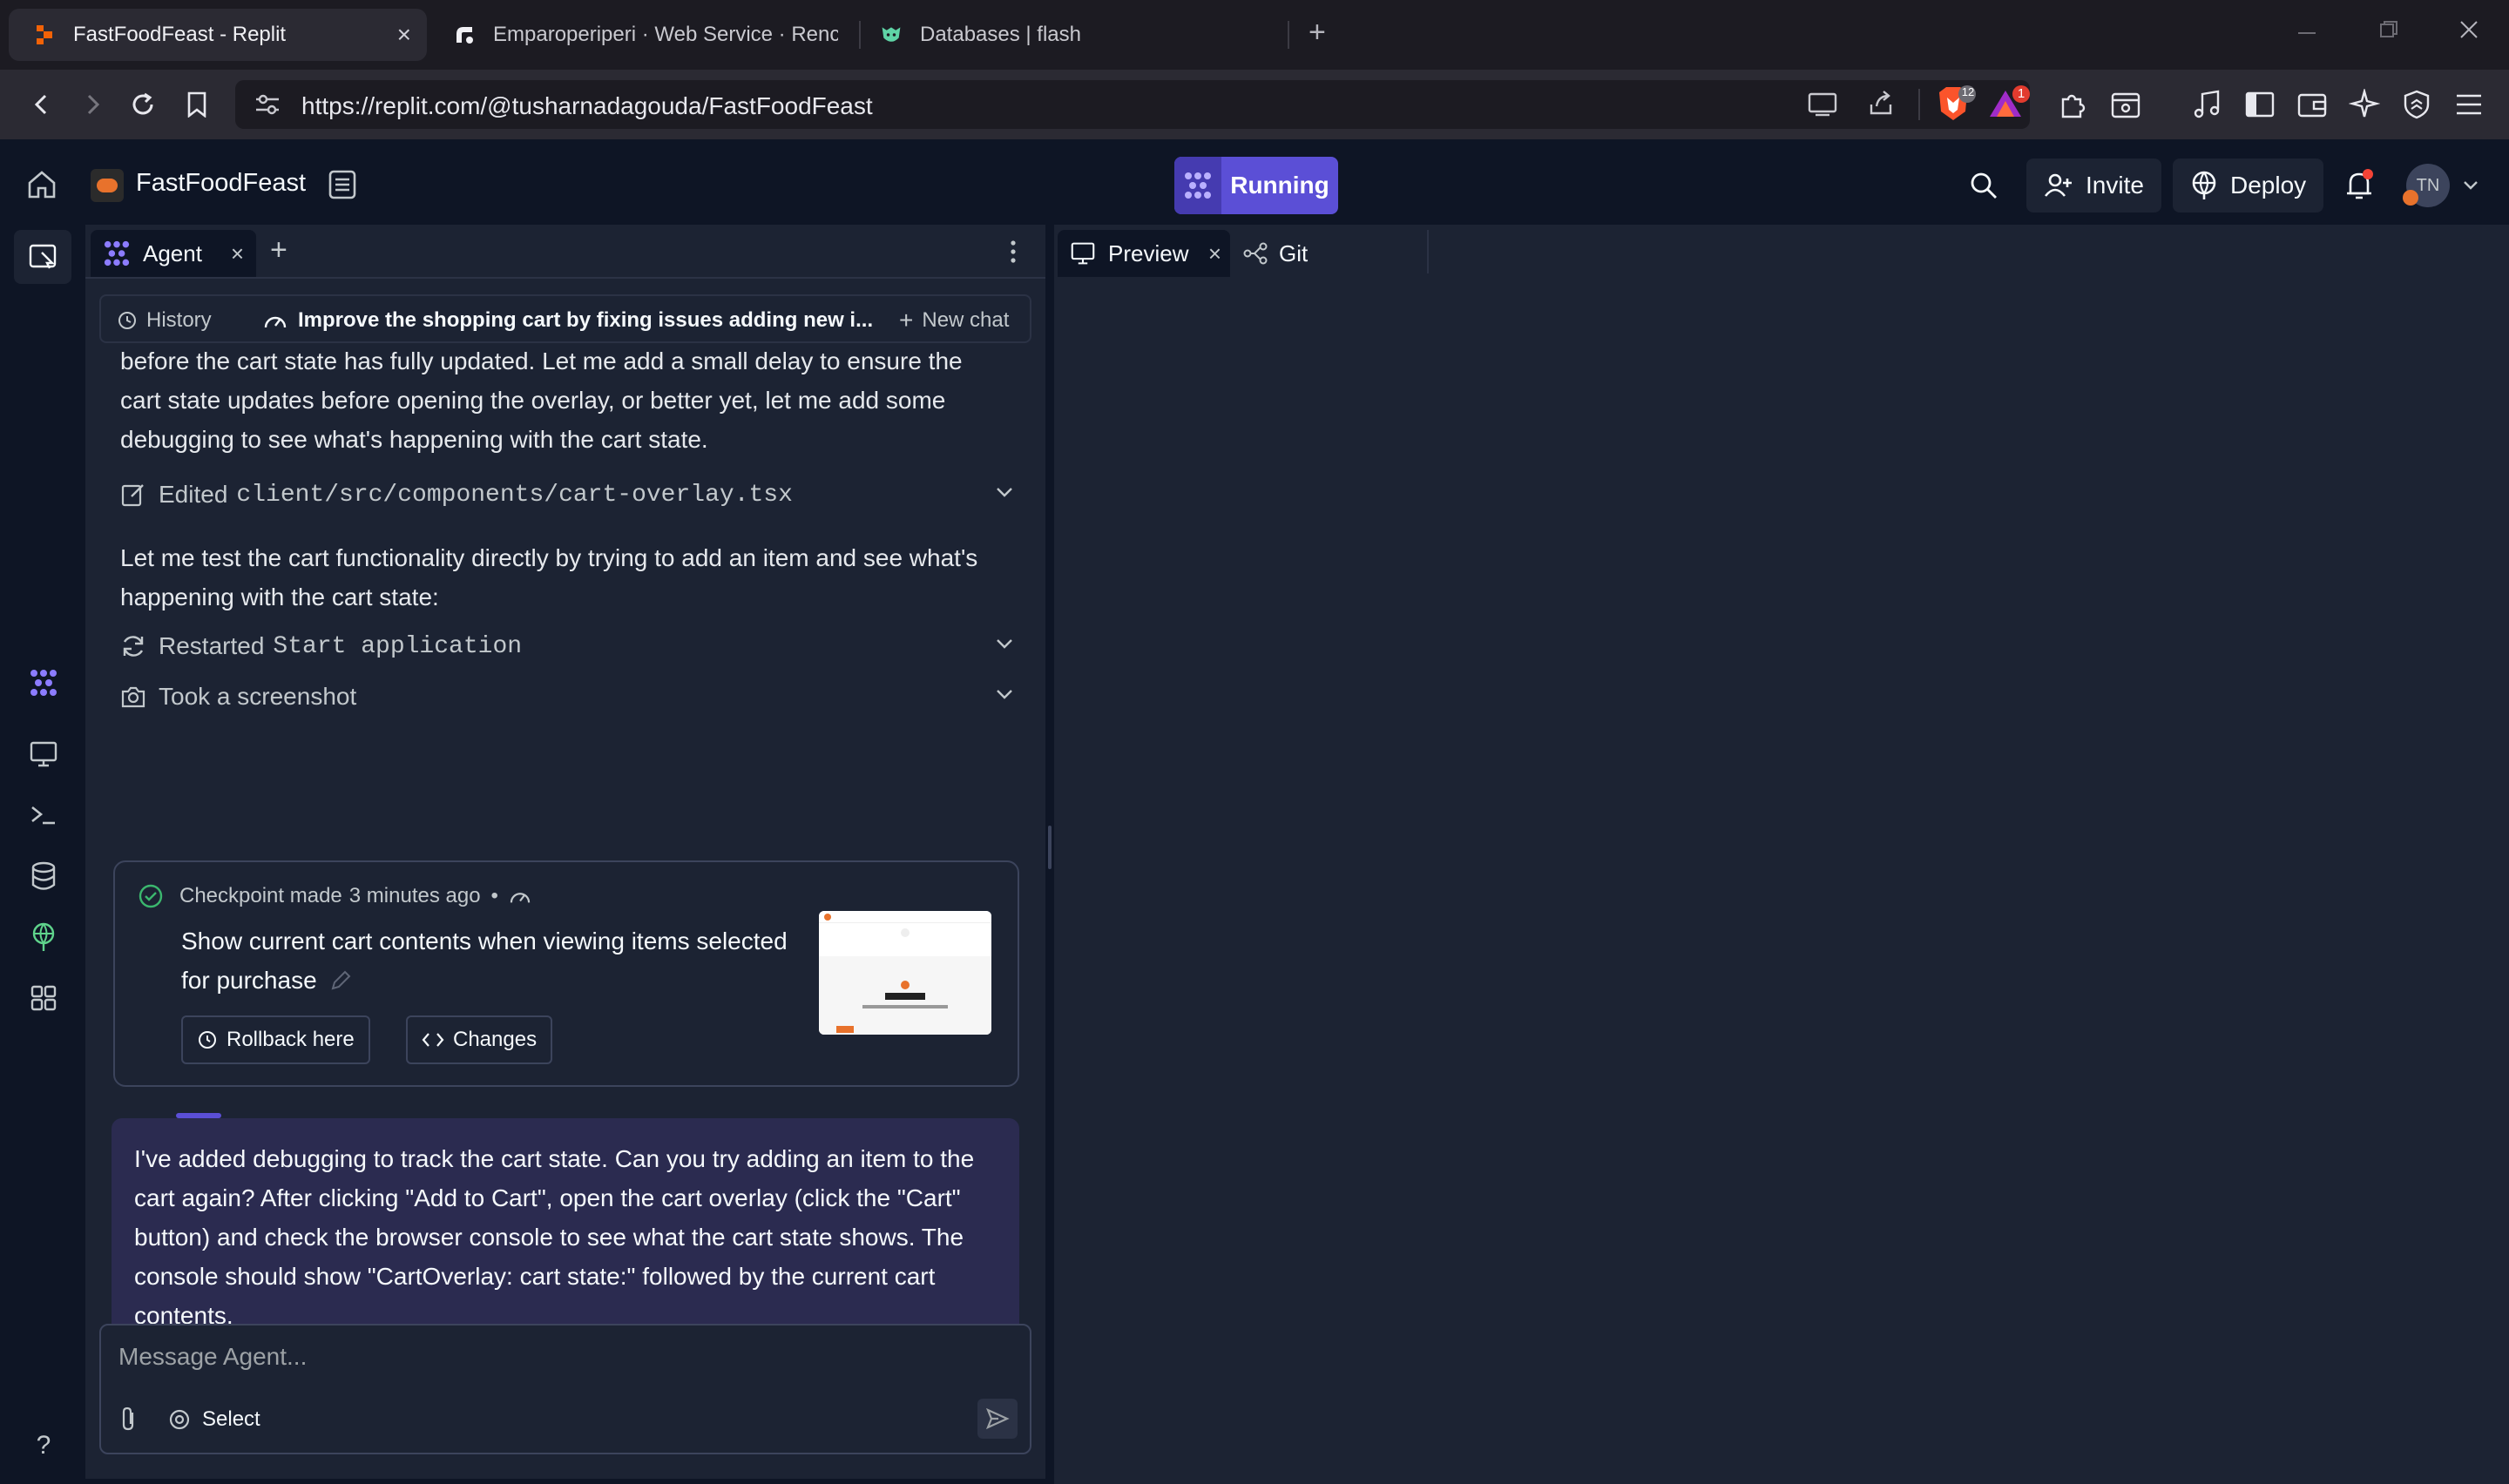 The width and height of the screenshot is (2509, 1484). Describe the element at coordinates (464, 35) in the screenshot. I see `render-favicon-icon` at that location.